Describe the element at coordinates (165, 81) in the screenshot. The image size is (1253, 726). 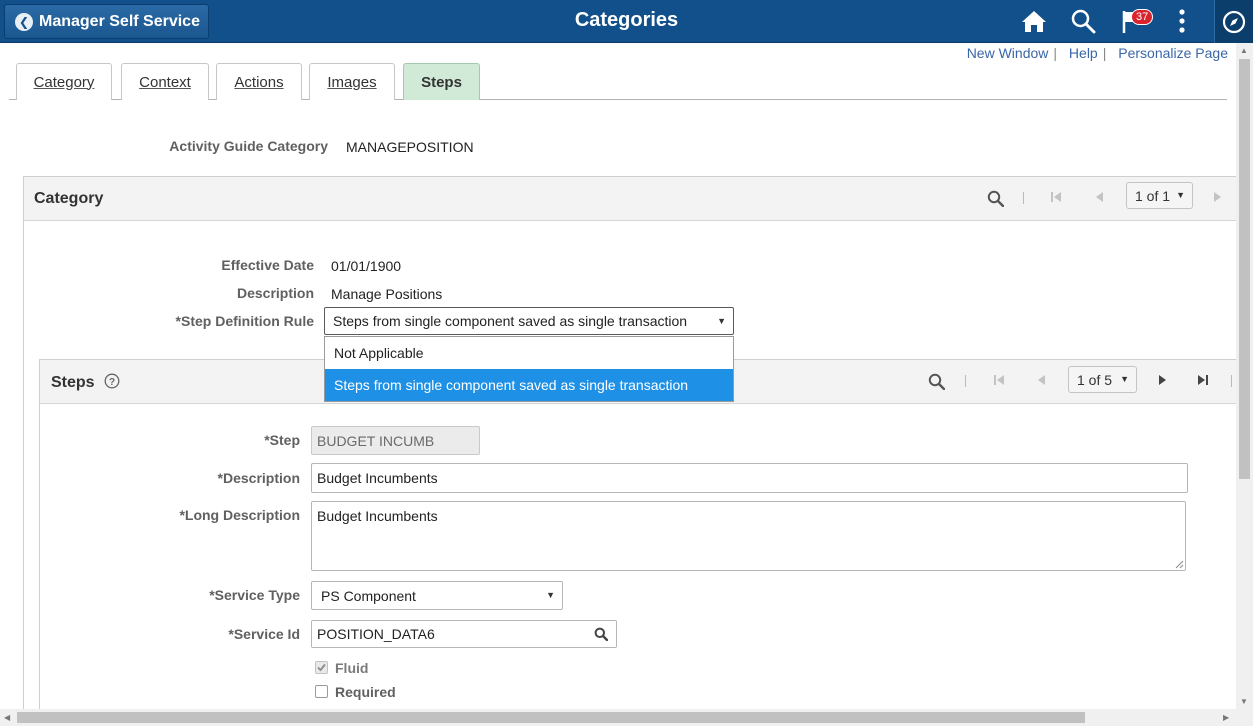
I see `tab-context: Context` at that location.